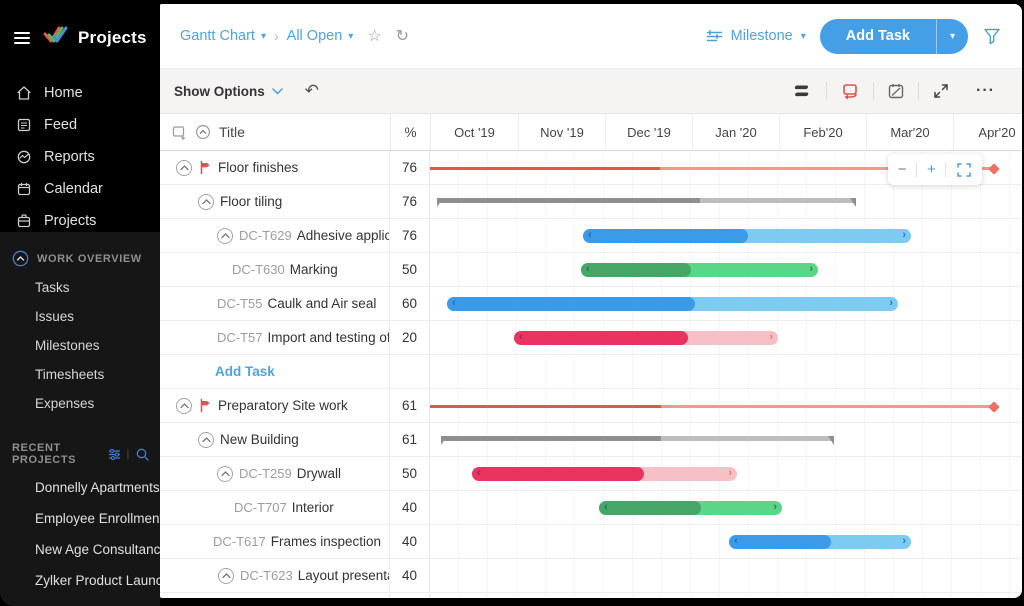 Image resolution: width=1024 pixels, height=606 pixels. What do you see at coordinates (591, 542) in the screenshot?
I see `table-row: DC-T617 Frames inspection 40 ‹ ›` at bounding box center [591, 542].